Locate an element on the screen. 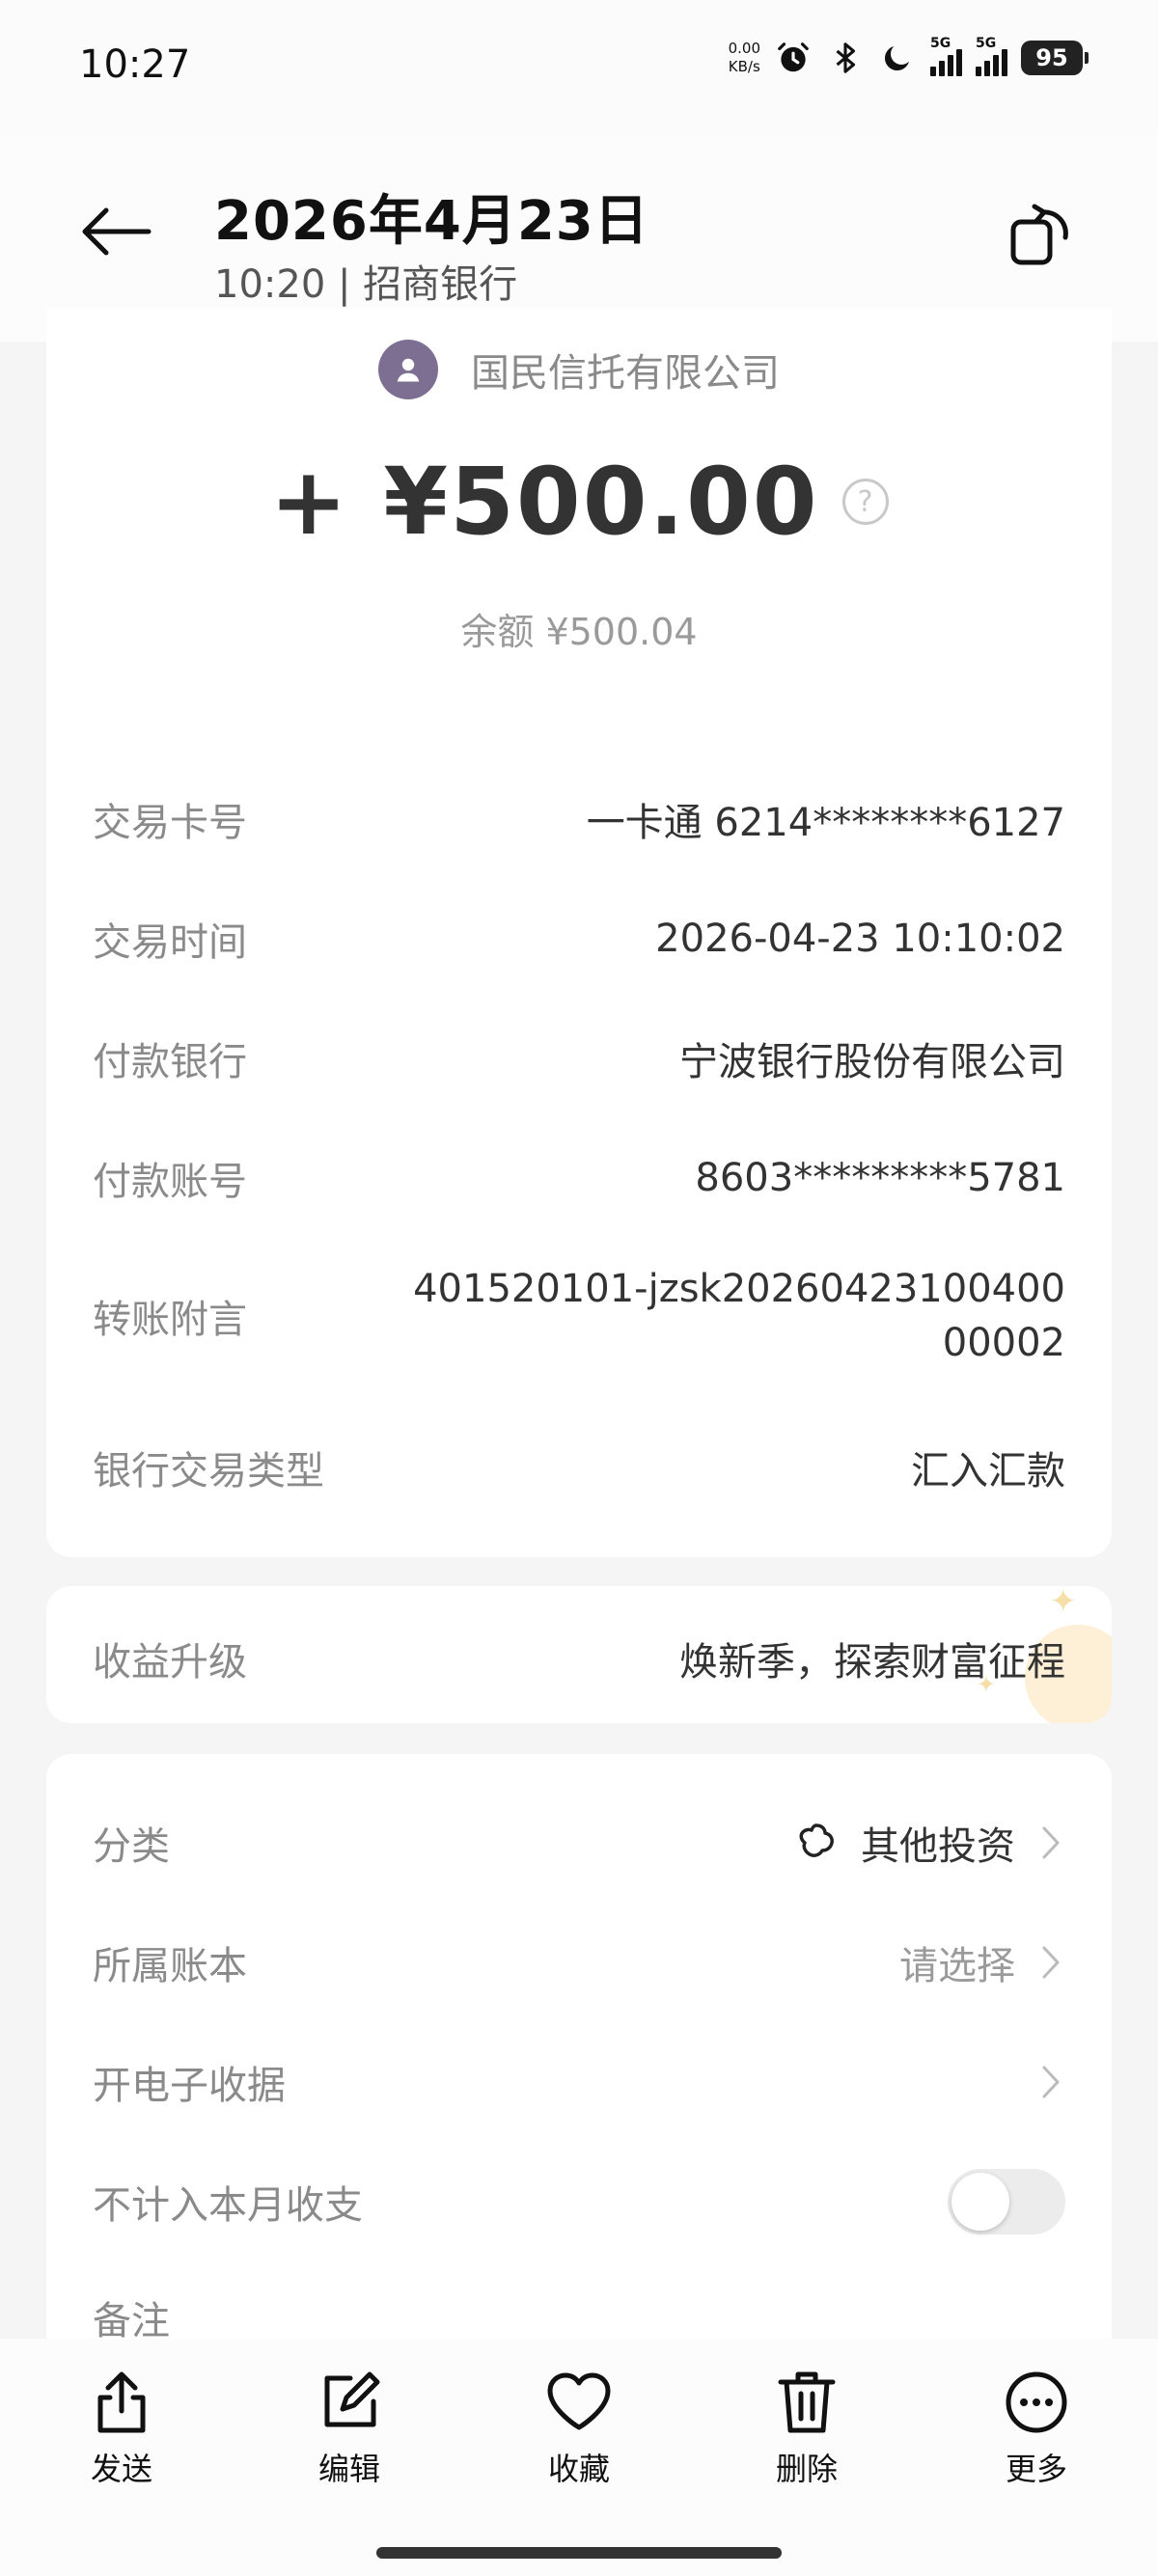 The width and height of the screenshot is (1158, 2576). detail-value: 宁波银行股份有限公司 is located at coordinates (872, 1062).